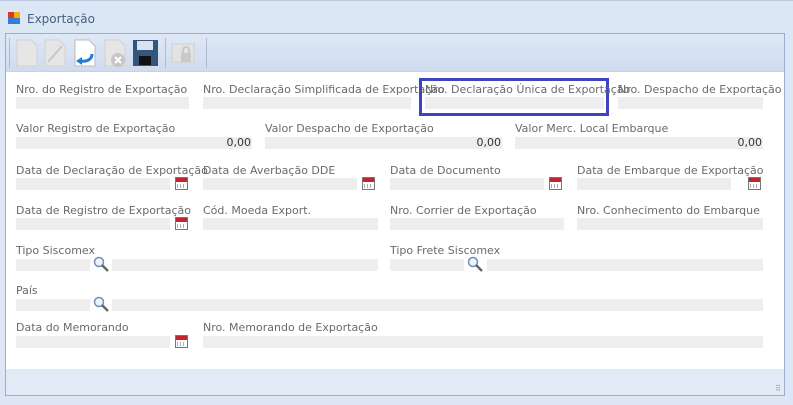 This screenshot has width=793, height=405. Describe the element at coordinates (592, 128) in the screenshot. I see `label-valor-merc: Valor Merc. Local Embarque` at that location.